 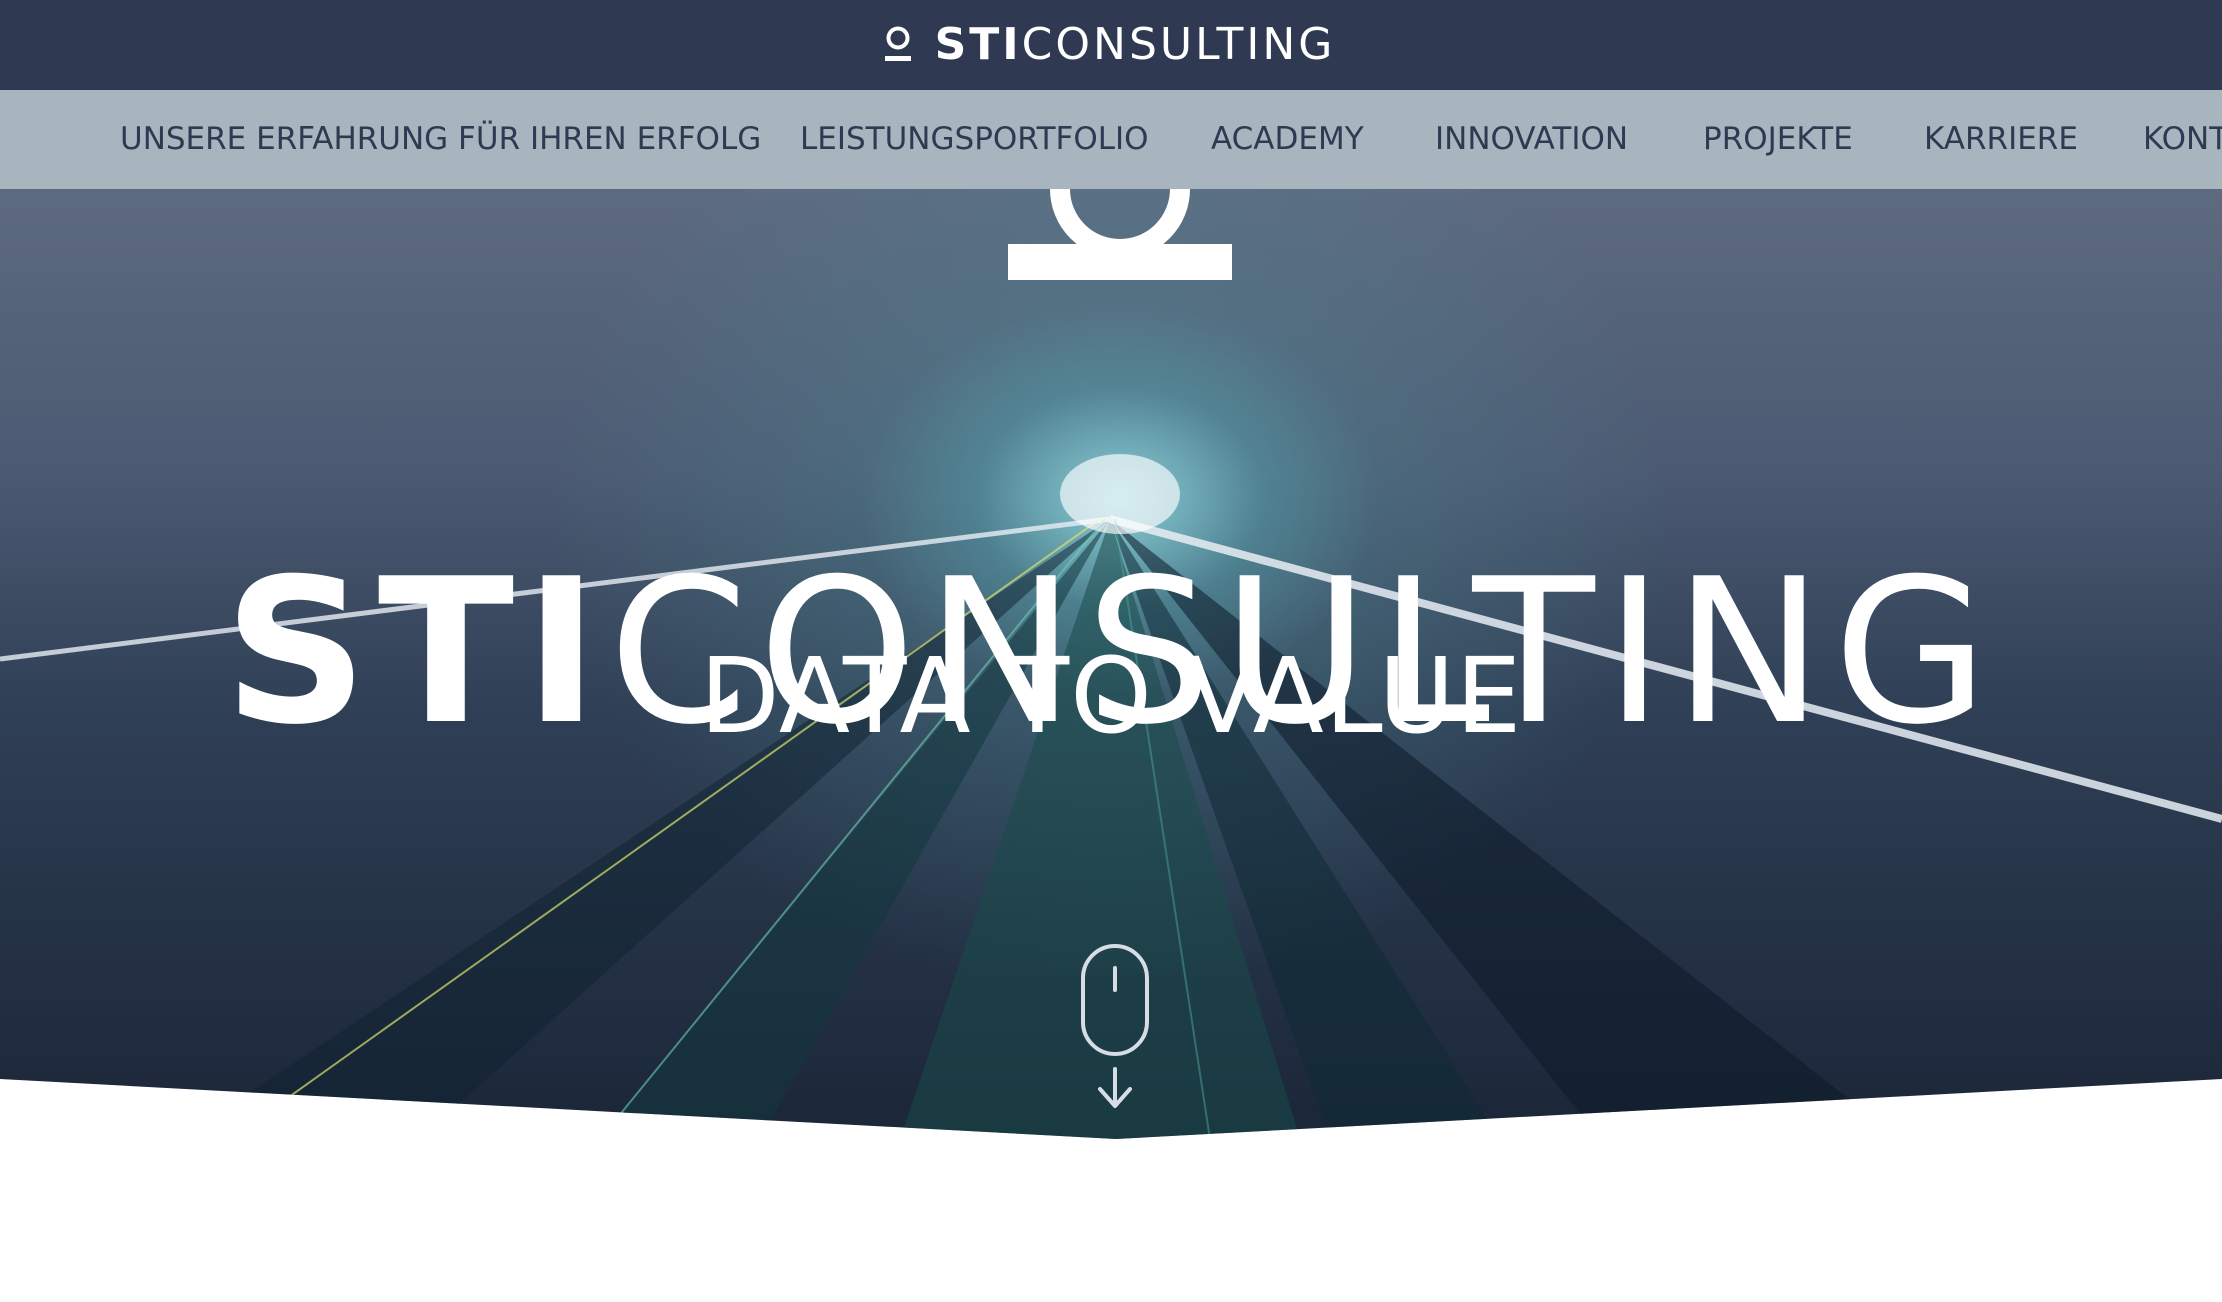 What do you see at coordinates (1178, 44) in the screenshot?
I see `brand-name-light: CONSULTING` at bounding box center [1178, 44].